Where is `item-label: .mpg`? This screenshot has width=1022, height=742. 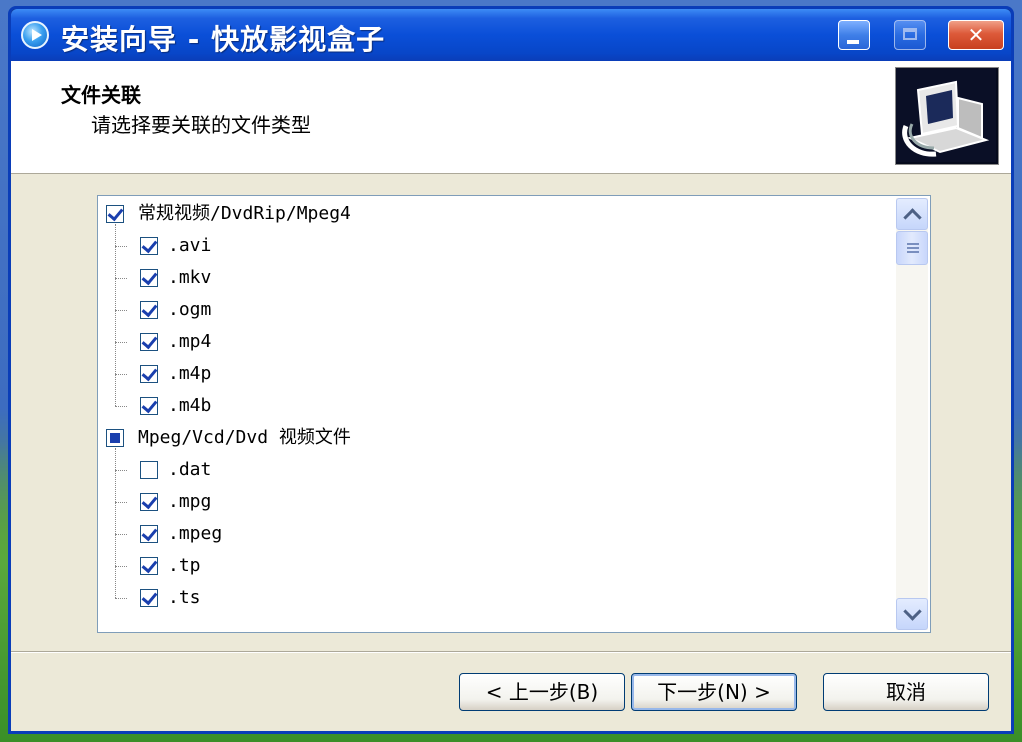 item-label: .mpg is located at coordinates (190, 501).